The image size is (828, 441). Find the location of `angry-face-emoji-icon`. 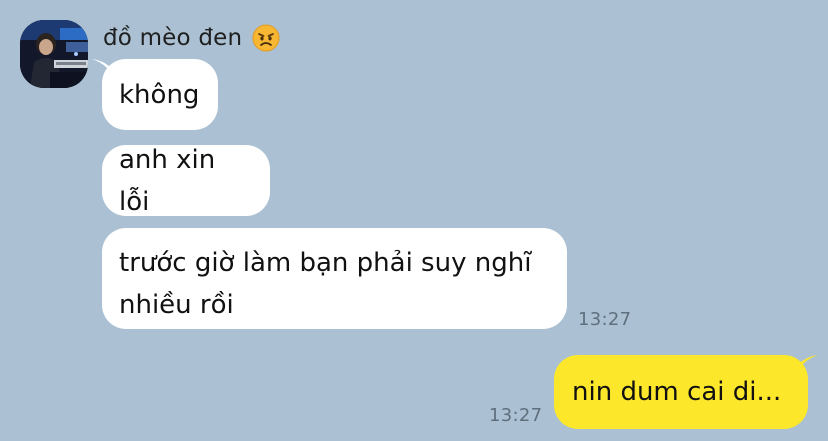

angry-face-emoji-icon is located at coordinates (266, 38).